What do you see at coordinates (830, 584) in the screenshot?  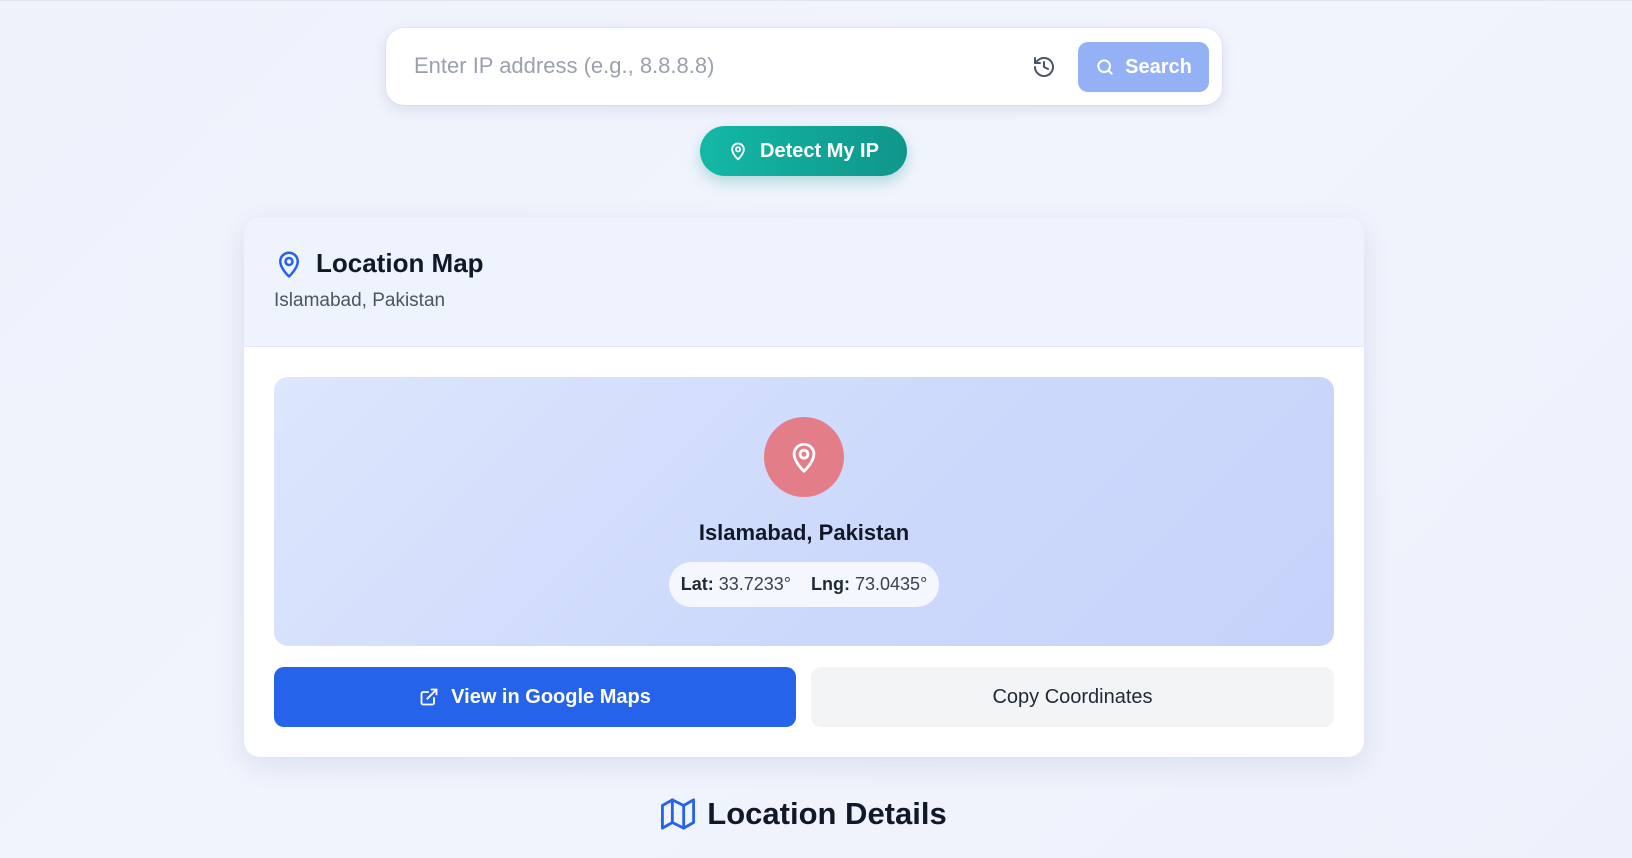 I see `longitude-label: Lng:` at bounding box center [830, 584].